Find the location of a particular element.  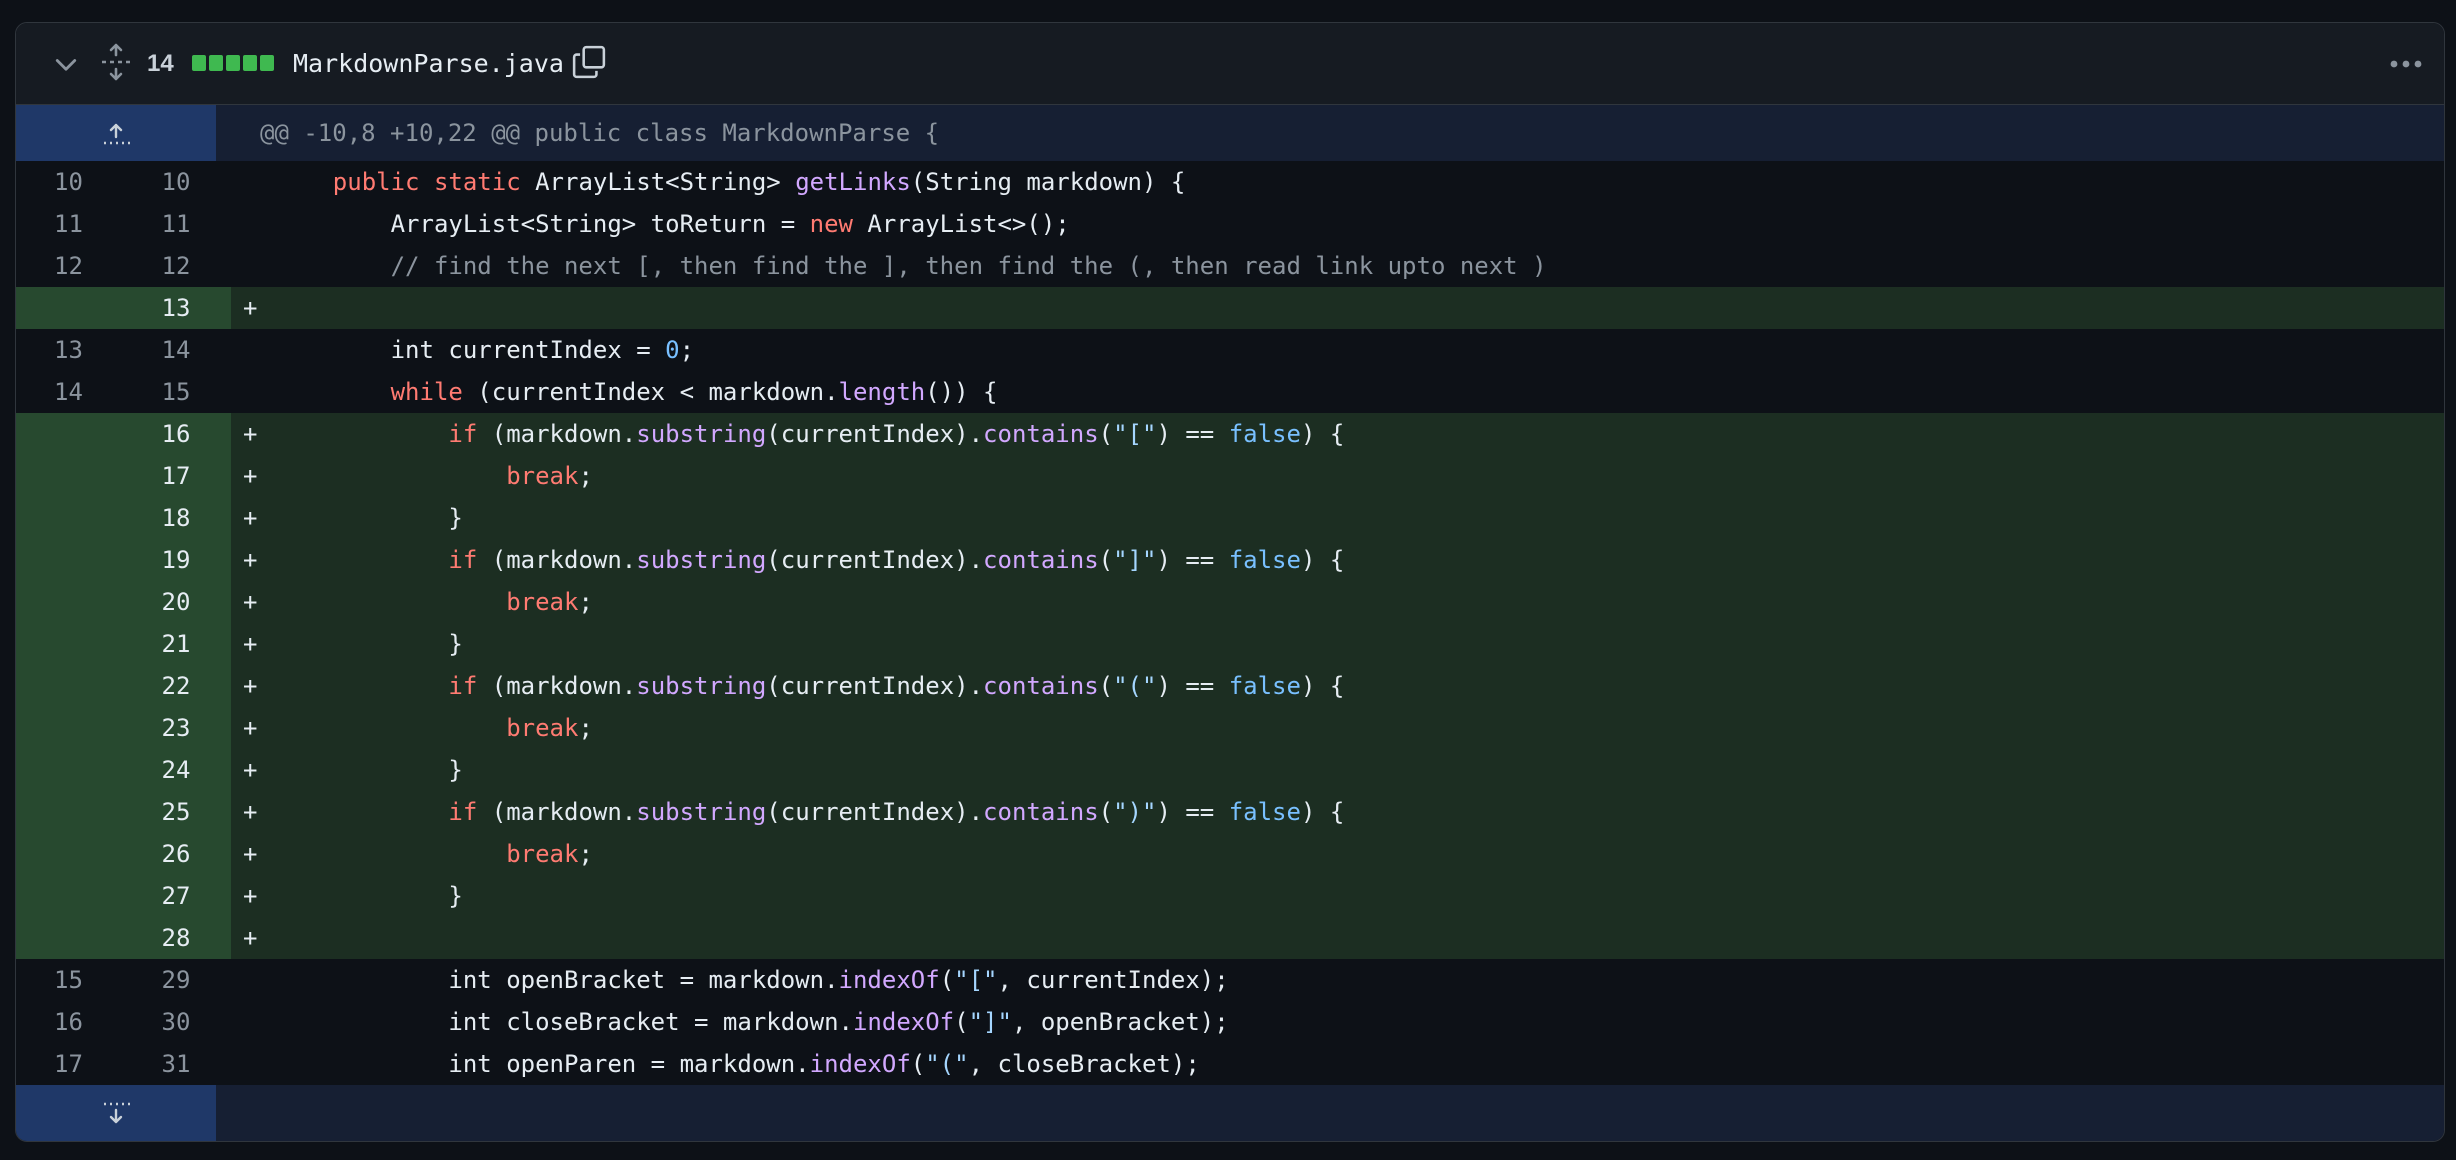

file-name-link: MarkdownParse.java is located at coordinates (428, 64).